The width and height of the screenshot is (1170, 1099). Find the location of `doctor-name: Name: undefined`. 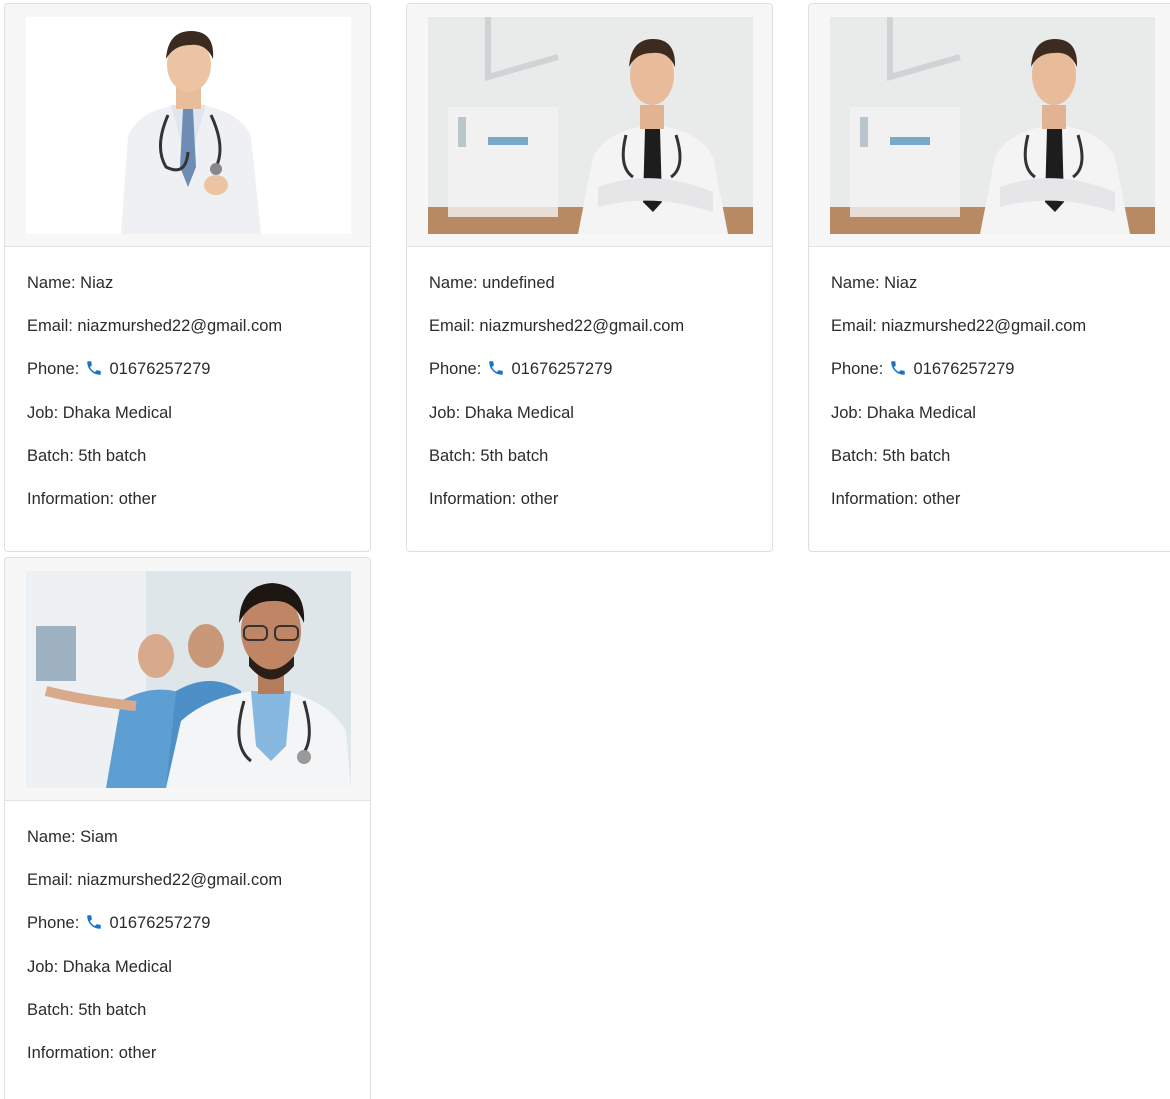

doctor-name: Name: undefined is located at coordinates (492, 283).